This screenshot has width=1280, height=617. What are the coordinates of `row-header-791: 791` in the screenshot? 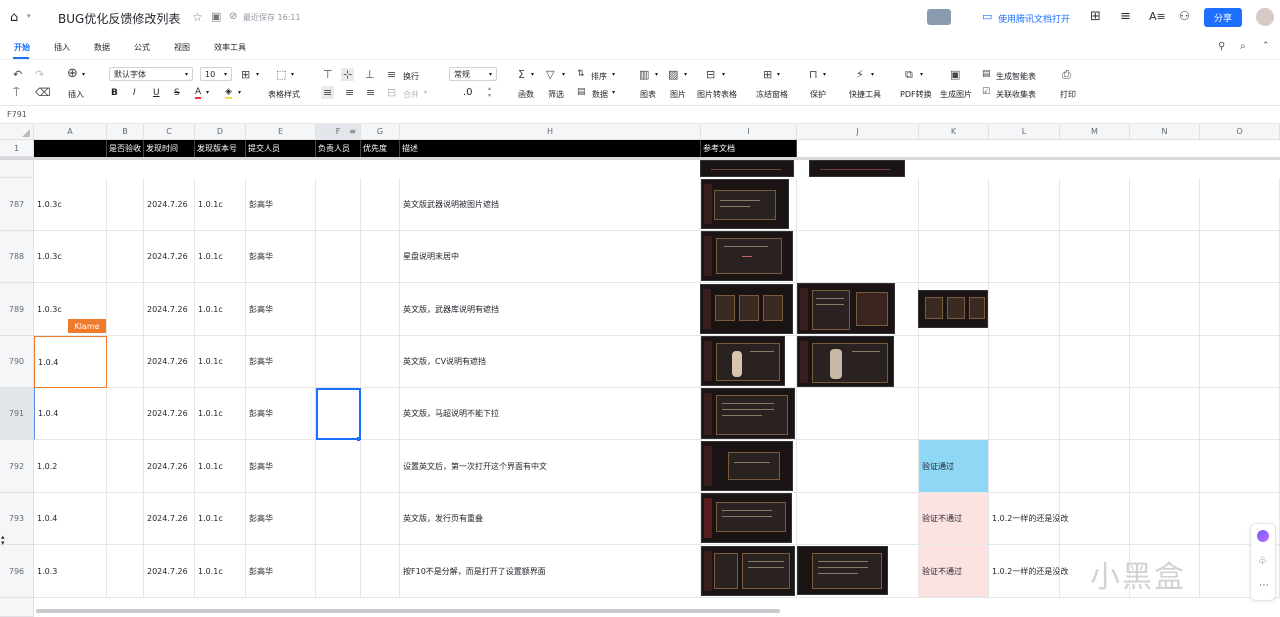 It's located at (17, 414).